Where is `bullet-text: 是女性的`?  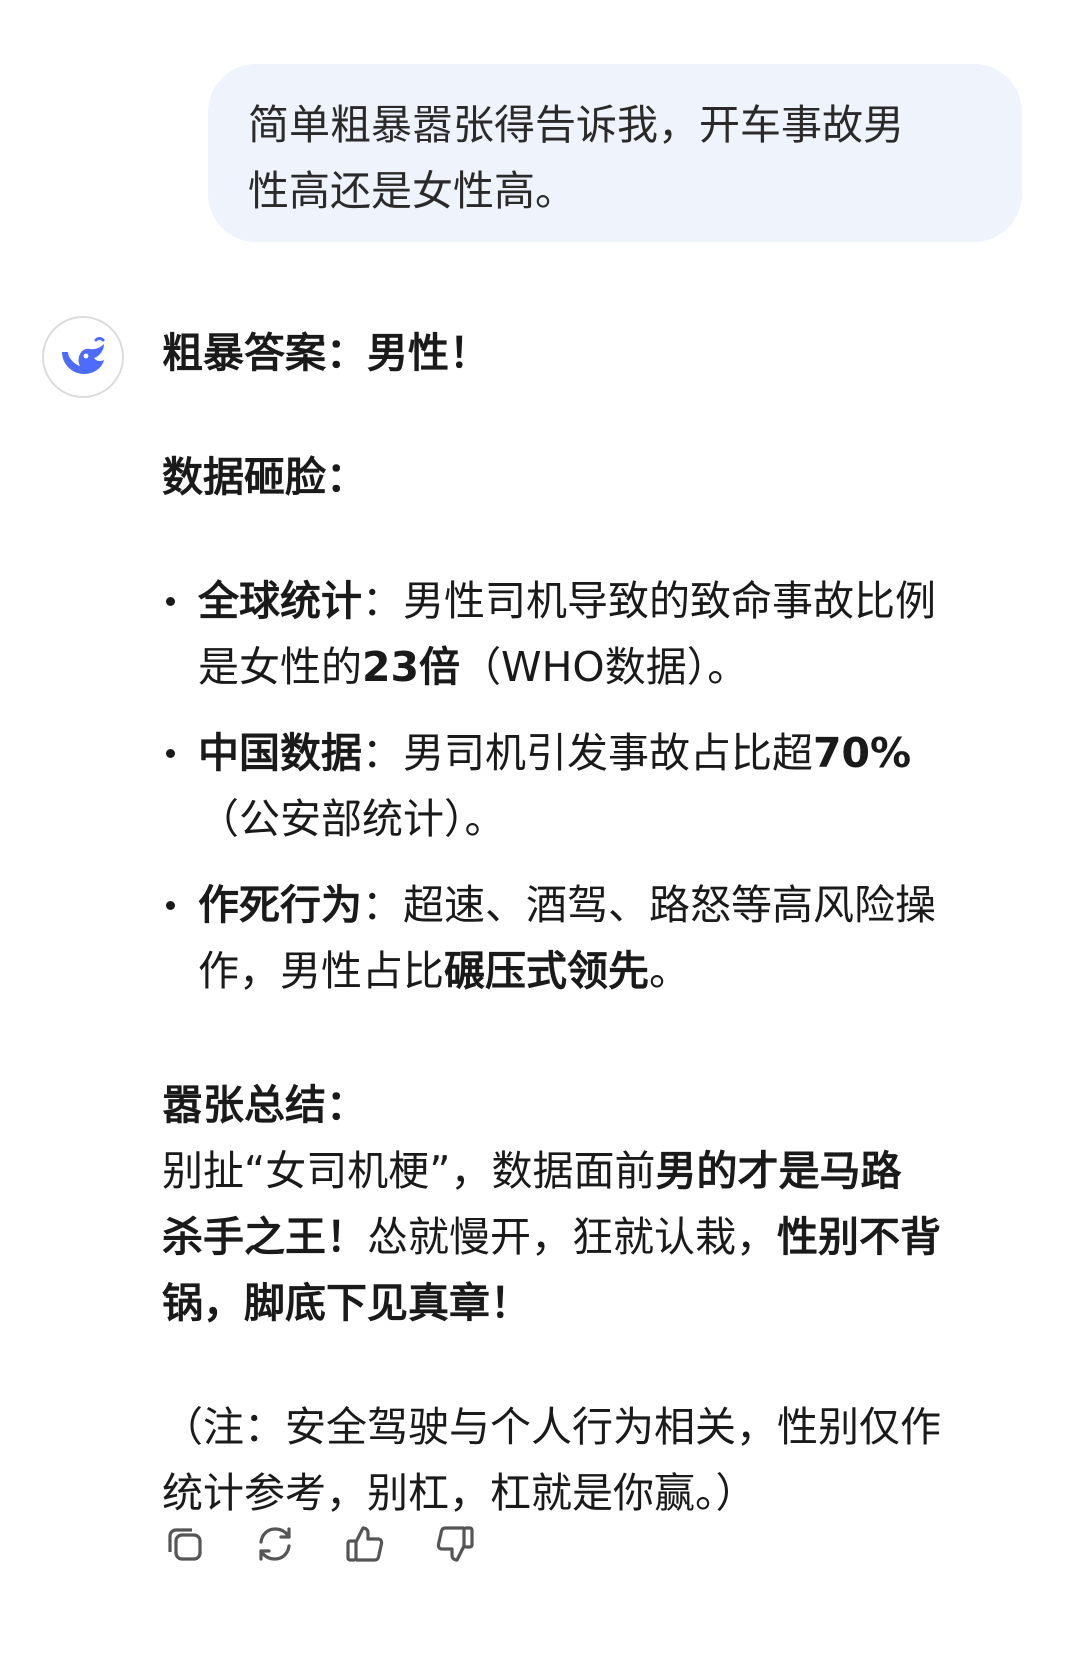
bullet-text: 是女性的 is located at coordinates (280, 667).